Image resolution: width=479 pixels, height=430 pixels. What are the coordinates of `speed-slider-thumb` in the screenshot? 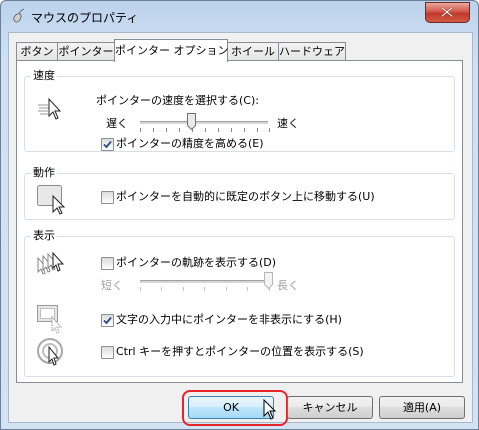 It's located at (192, 121).